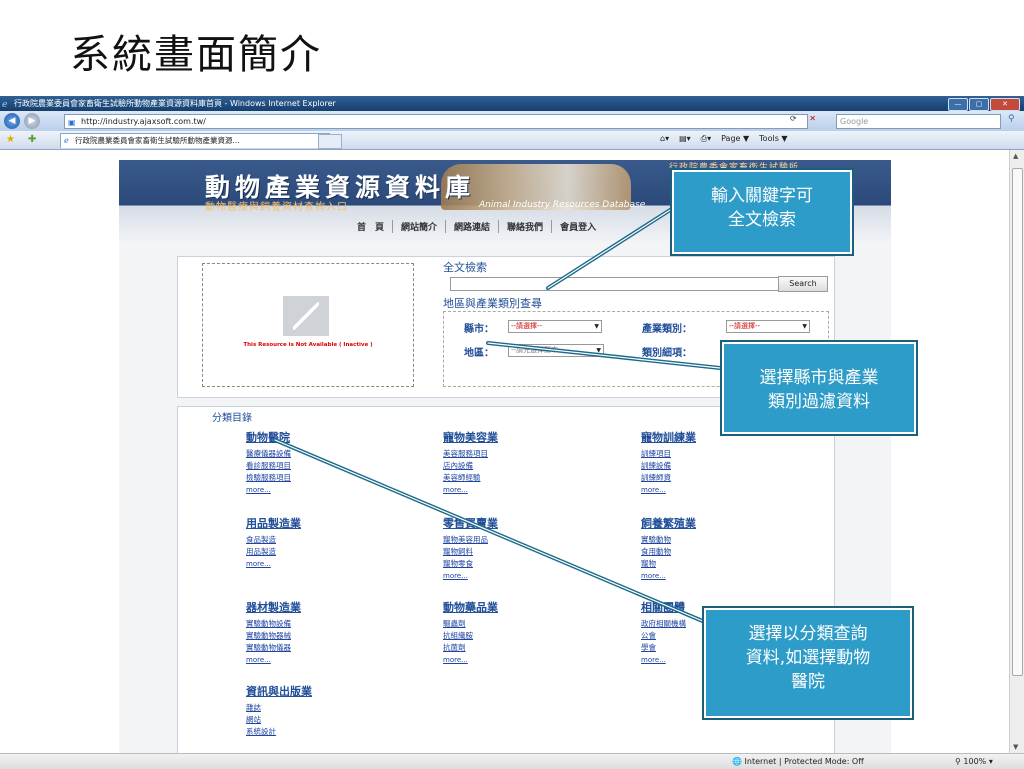  I want to click on category-head: 動物藥品業, so click(470, 607).